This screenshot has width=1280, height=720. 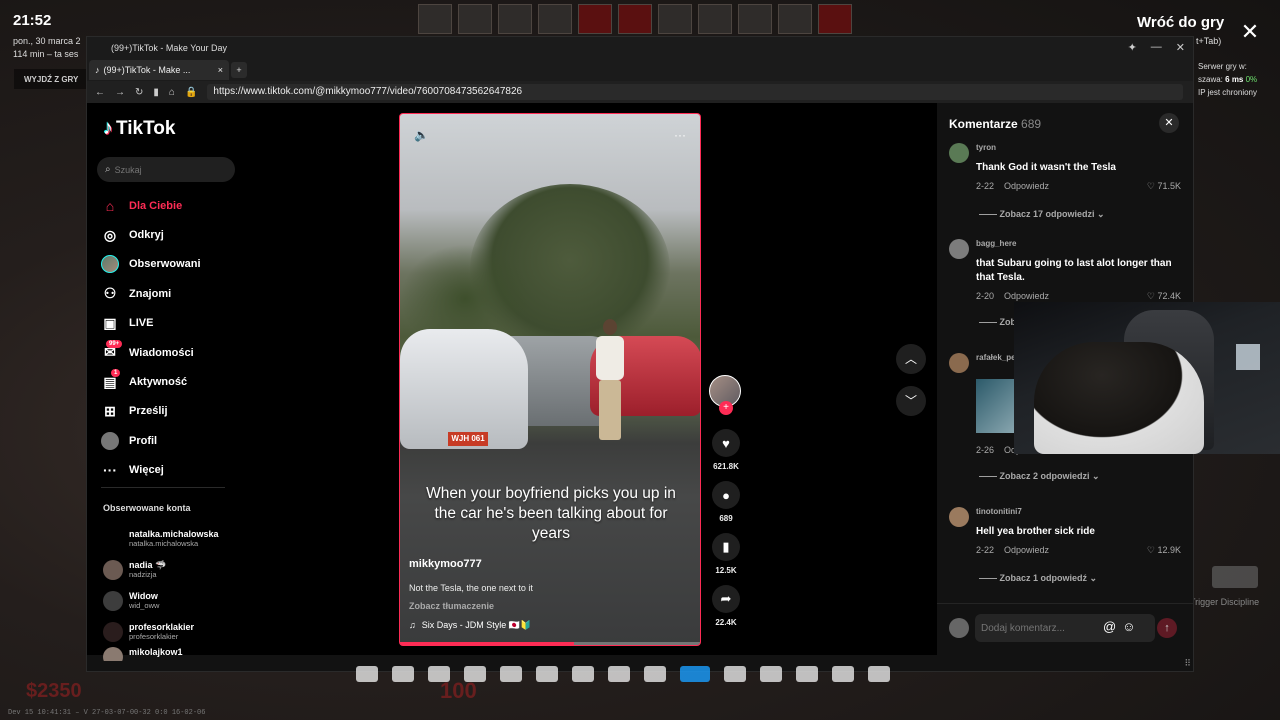 I want to click on sidebar-item-profile: Profil, so click(x=166, y=440).